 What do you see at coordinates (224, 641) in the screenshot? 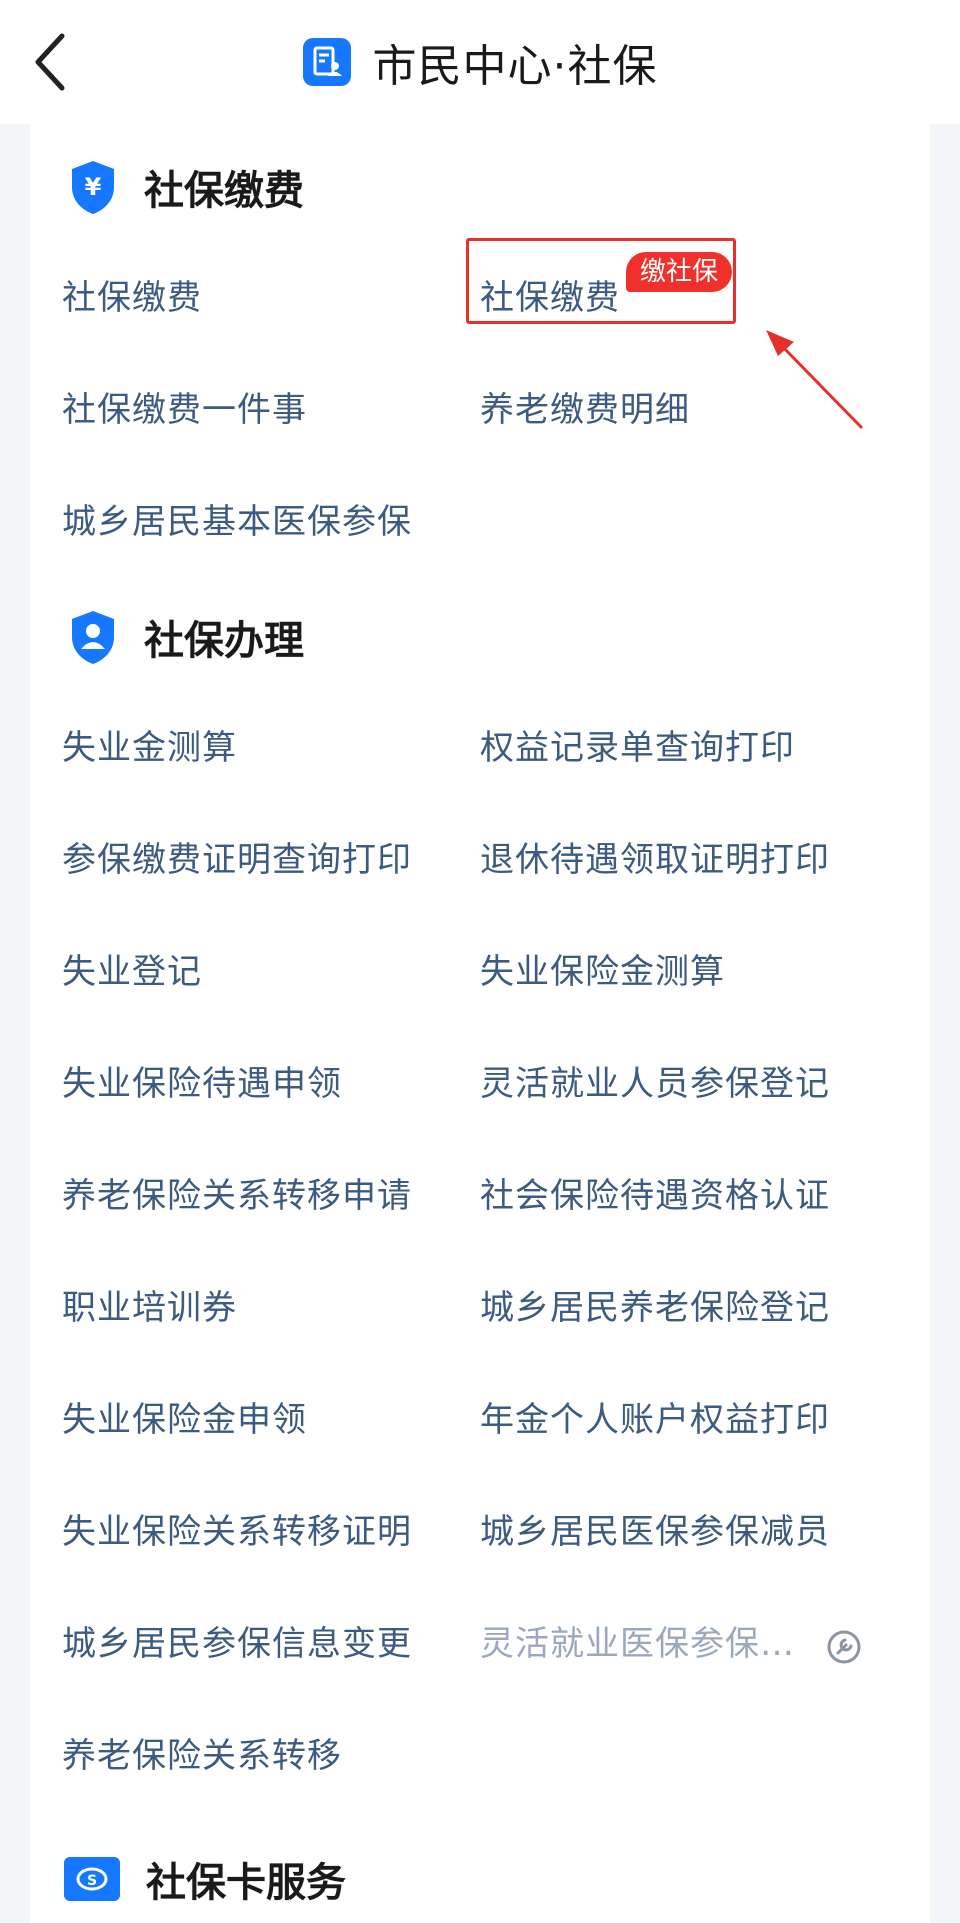
I see `section-title: 社保办理` at bounding box center [224, 641].